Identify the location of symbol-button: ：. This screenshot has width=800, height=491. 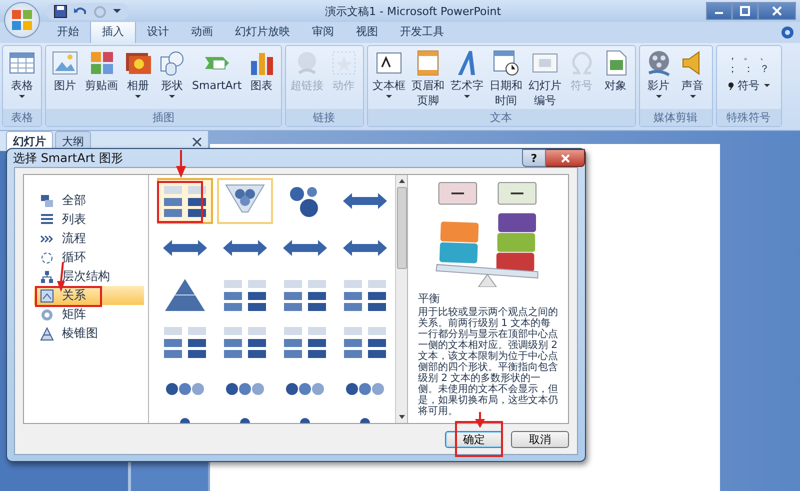
(748, 69).